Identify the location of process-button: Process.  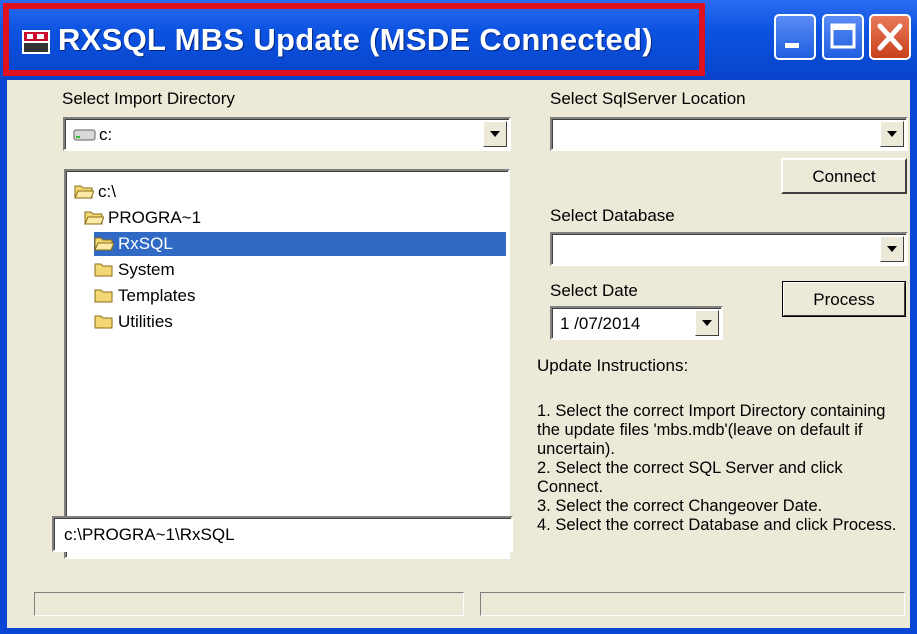
(844, 299).